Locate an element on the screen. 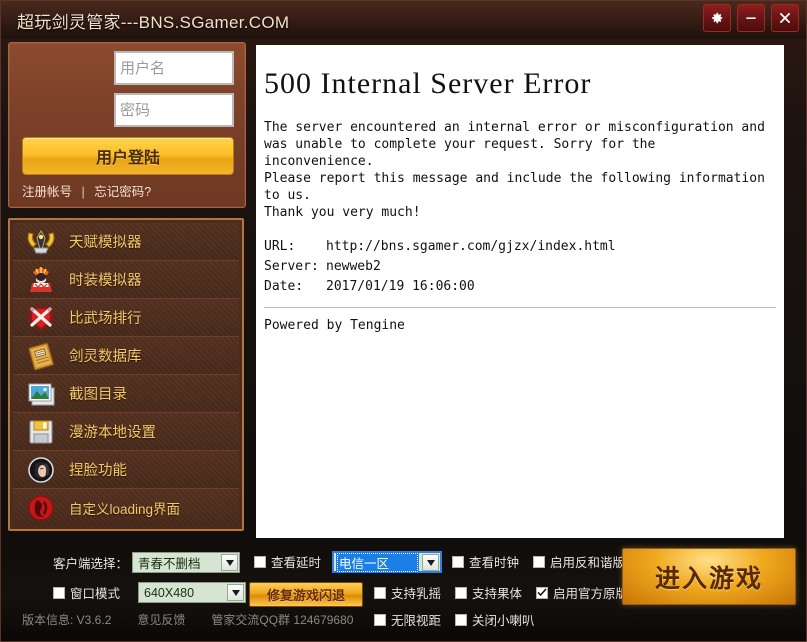 This screenshot has height=642, width=807. settings-button is located at coordinates (717, 18).